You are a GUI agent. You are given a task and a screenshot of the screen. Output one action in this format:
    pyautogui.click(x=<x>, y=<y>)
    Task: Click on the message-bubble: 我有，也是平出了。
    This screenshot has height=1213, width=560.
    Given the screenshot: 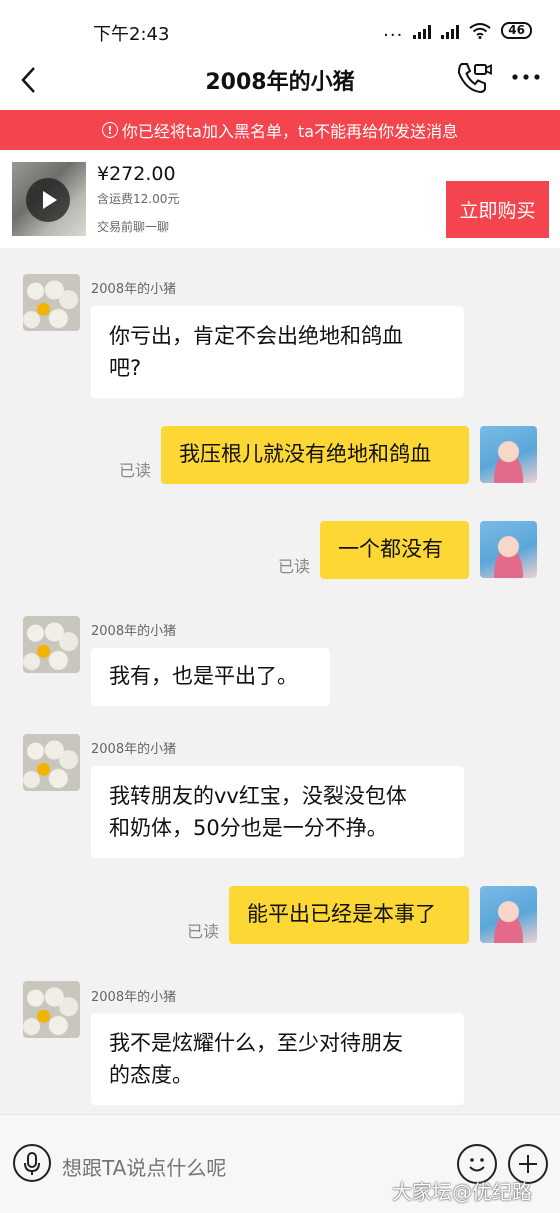 What is the action you would take?
    pyautogui.click(x=210, y=677)
    